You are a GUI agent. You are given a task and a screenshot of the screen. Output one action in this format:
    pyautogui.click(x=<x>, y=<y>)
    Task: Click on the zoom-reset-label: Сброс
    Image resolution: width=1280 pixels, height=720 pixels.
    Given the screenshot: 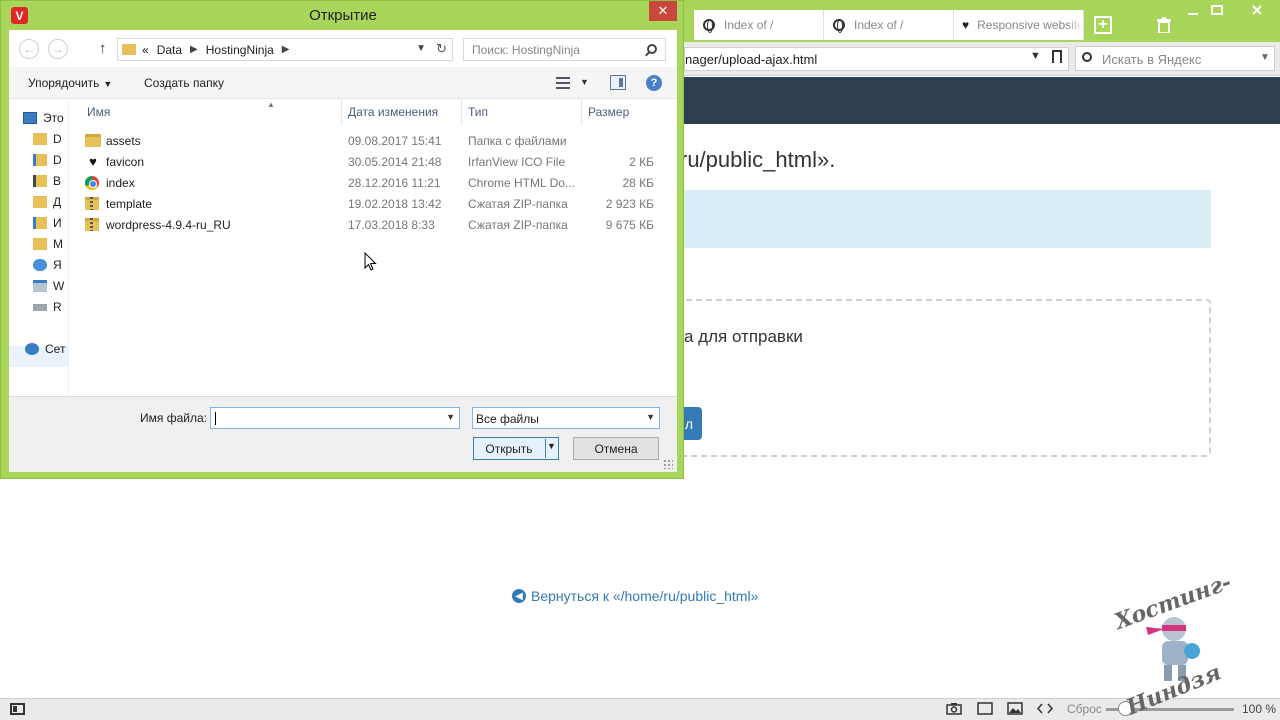 What is the action you would take?
    pyautogui.click(x=1084, y=709)
    